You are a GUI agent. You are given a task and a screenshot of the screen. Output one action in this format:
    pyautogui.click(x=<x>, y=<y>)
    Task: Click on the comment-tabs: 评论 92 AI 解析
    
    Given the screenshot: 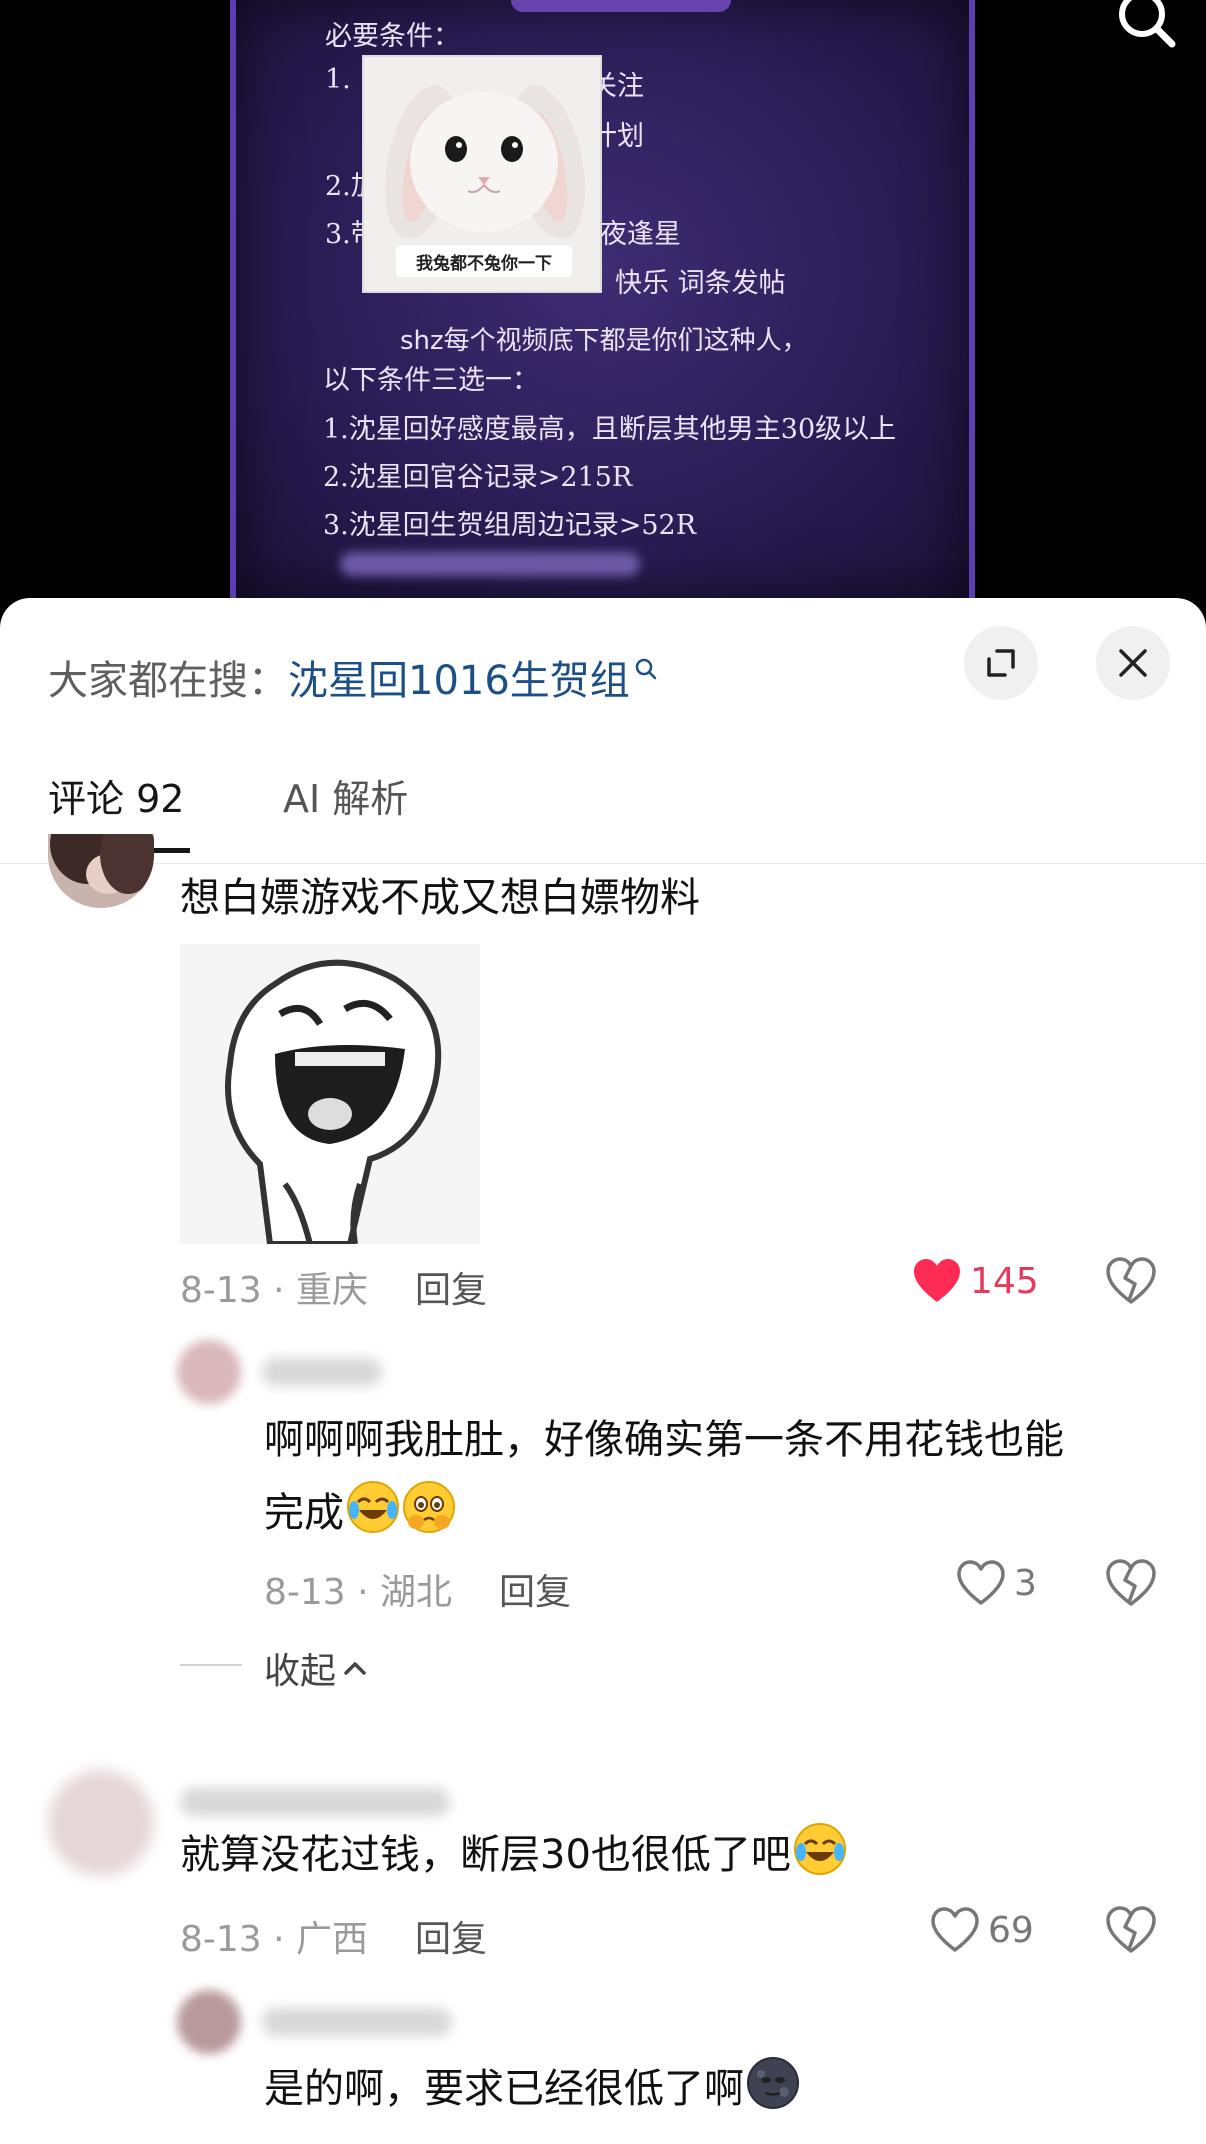 What is the action you would take?
    pyautogui.click(x=603, y=816)
    